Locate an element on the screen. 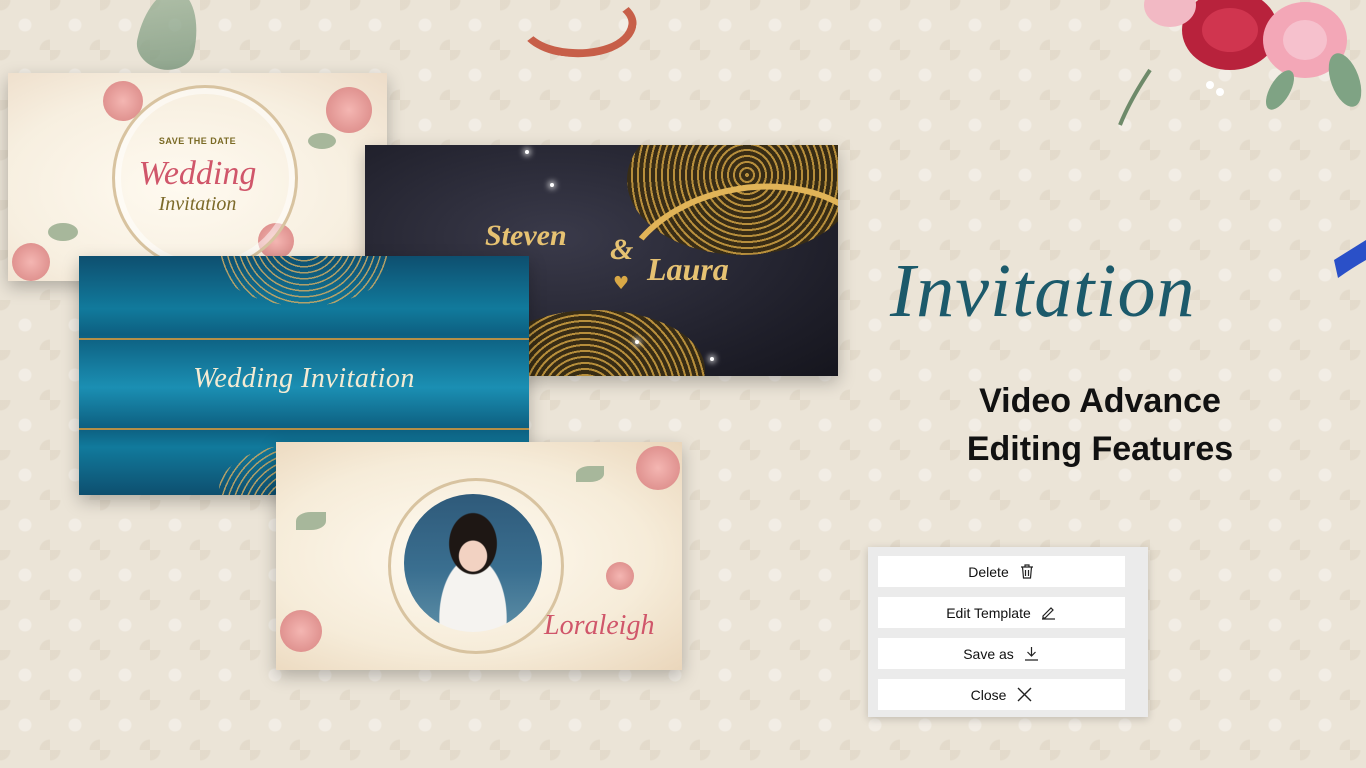 Image resolution: width=1366 pixels, height=768 pixels. mandala-decoration is located at coordinates (304, 281).